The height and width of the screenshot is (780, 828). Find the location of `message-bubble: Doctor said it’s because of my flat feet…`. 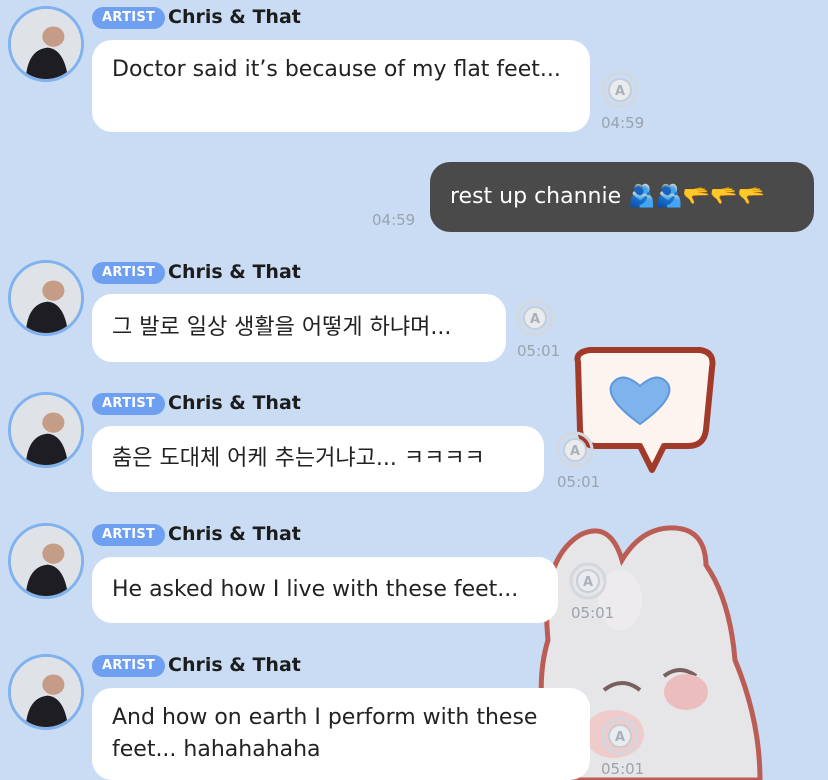

message-bubble: Doctor said it’s because of my flat feet… is located at coordinates (341, 86).